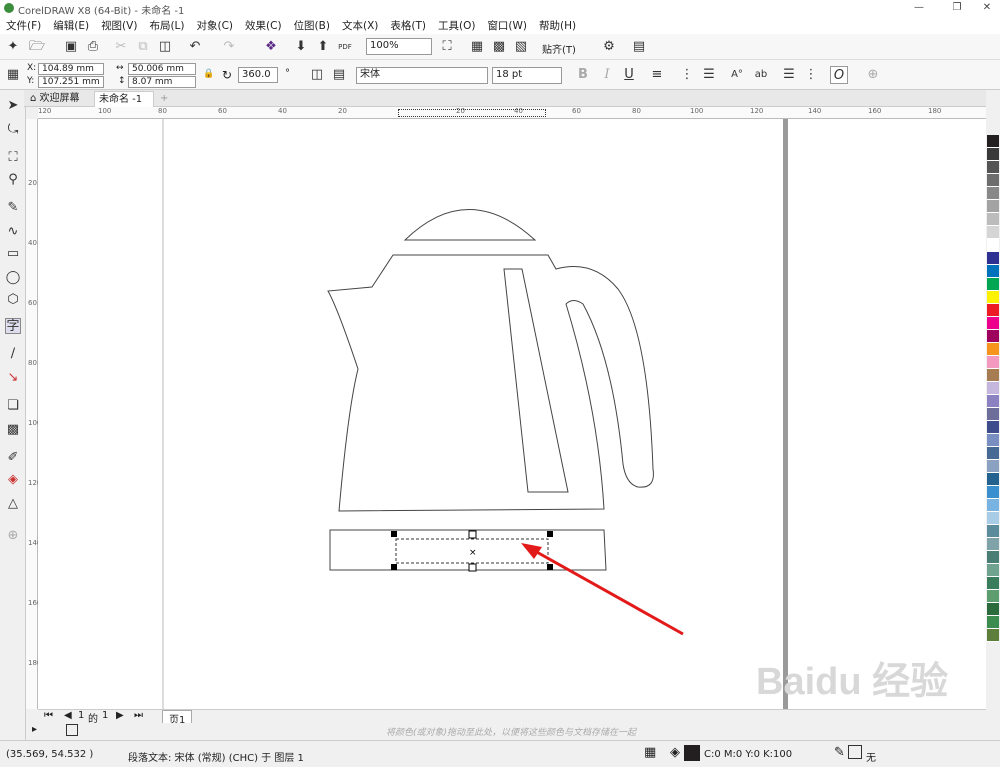  Describe the element at coordinates (166, 25) in the screenshot. I see `menu-layout: 布局(L)` at that location.